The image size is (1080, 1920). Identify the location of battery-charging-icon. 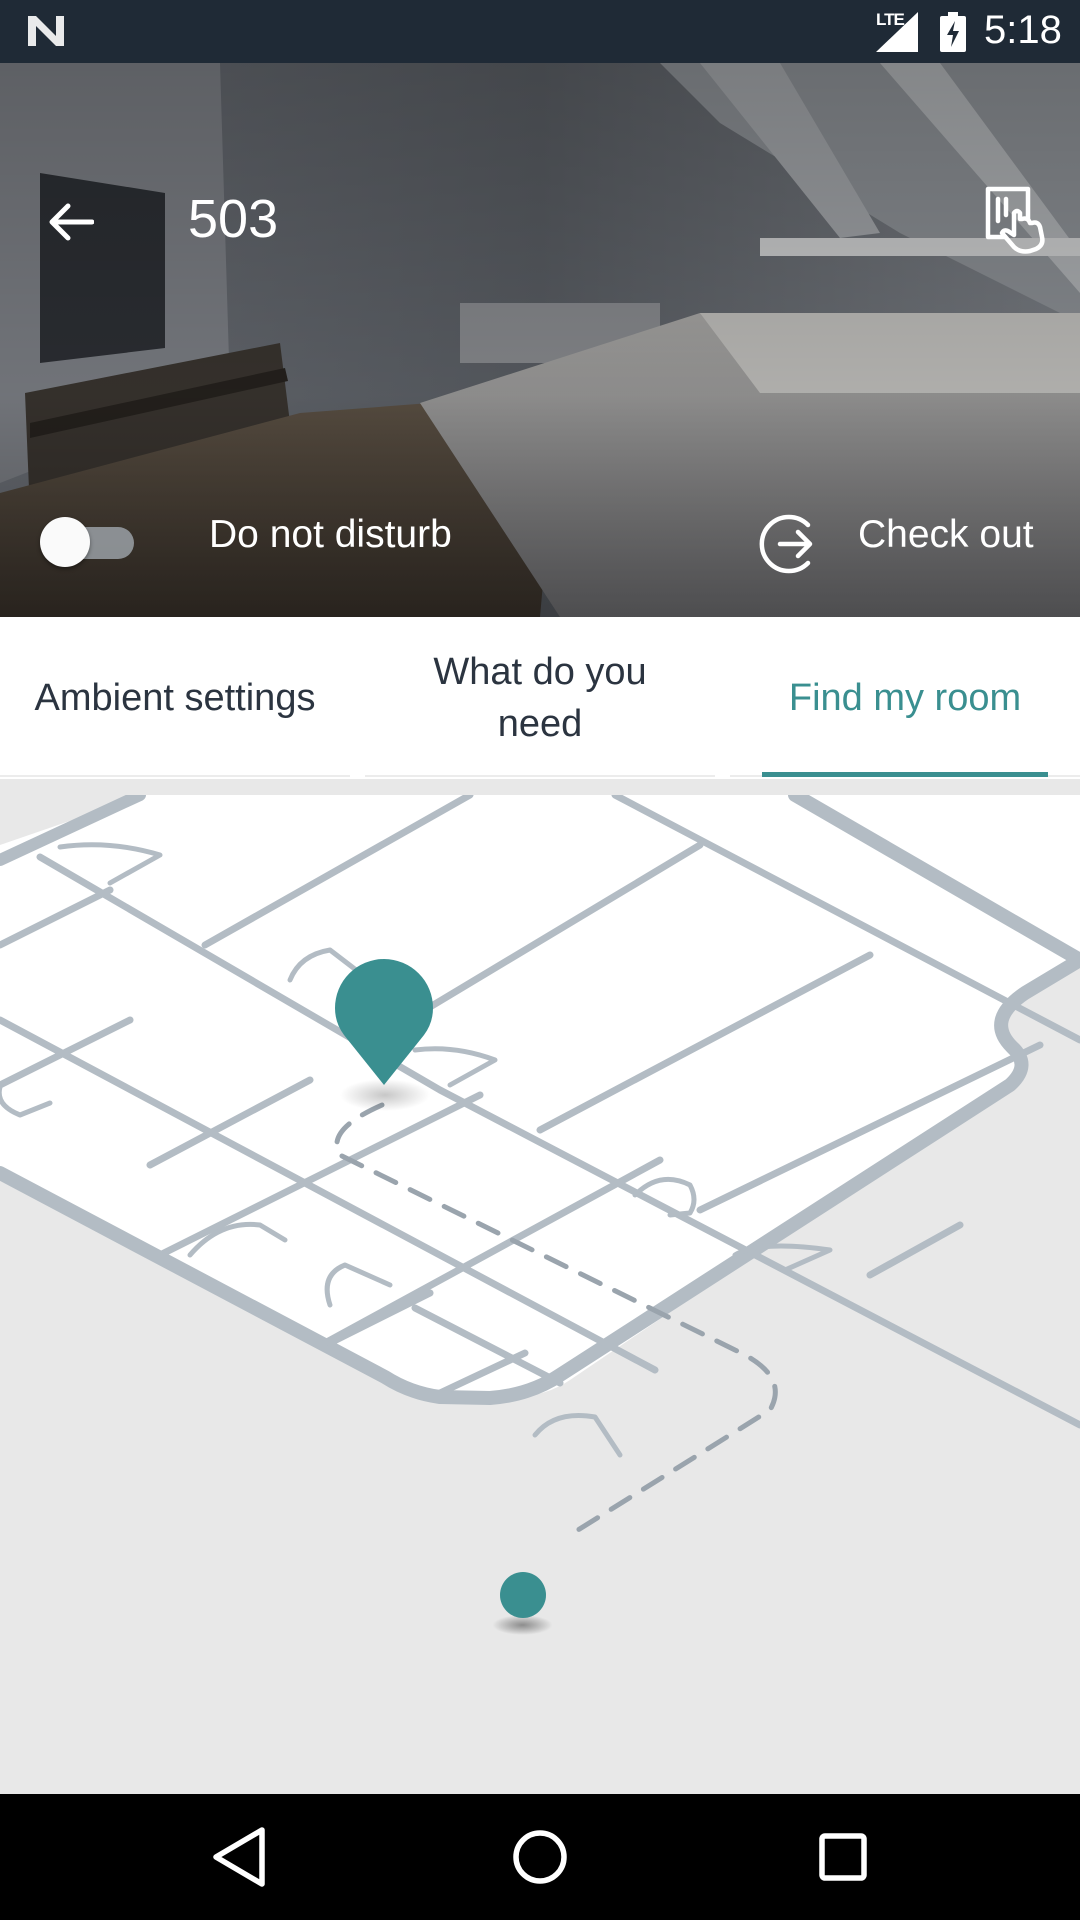
(953, 32).